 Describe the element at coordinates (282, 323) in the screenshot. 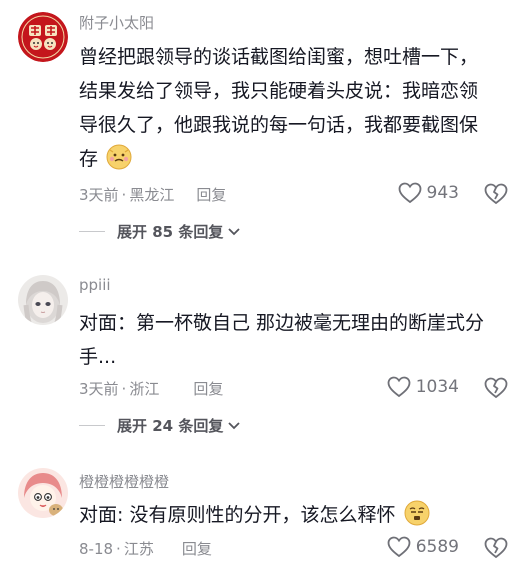

I see `text-line: 对面：第一杯敬自己 那边被毫无理由的断崖式分` at that location.